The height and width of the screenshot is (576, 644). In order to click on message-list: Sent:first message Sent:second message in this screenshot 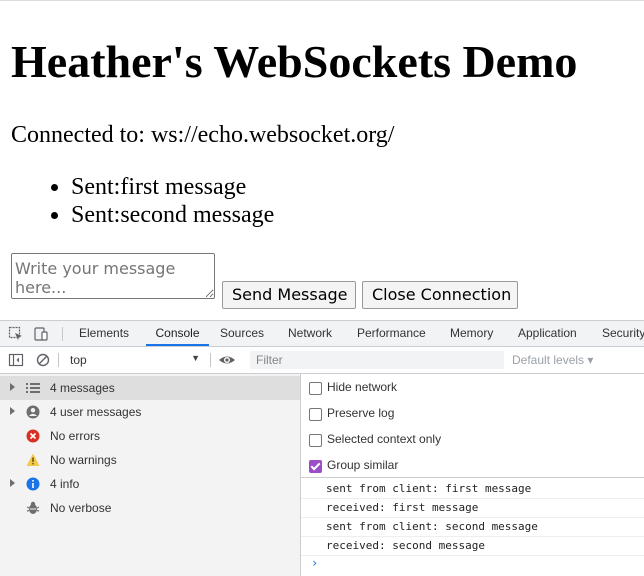, I will do `click(142, 201)`.